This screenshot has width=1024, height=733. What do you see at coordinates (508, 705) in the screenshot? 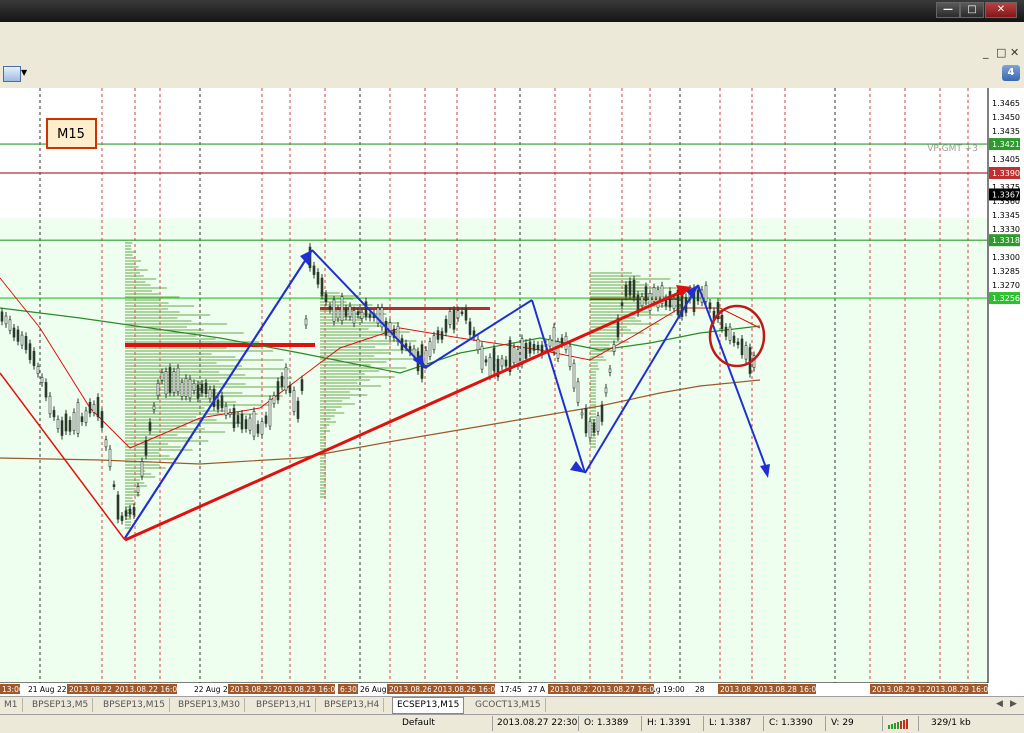
I see `tab-gcoct13-m15: GCOCT13,M15` at bounding box center [508, 705].